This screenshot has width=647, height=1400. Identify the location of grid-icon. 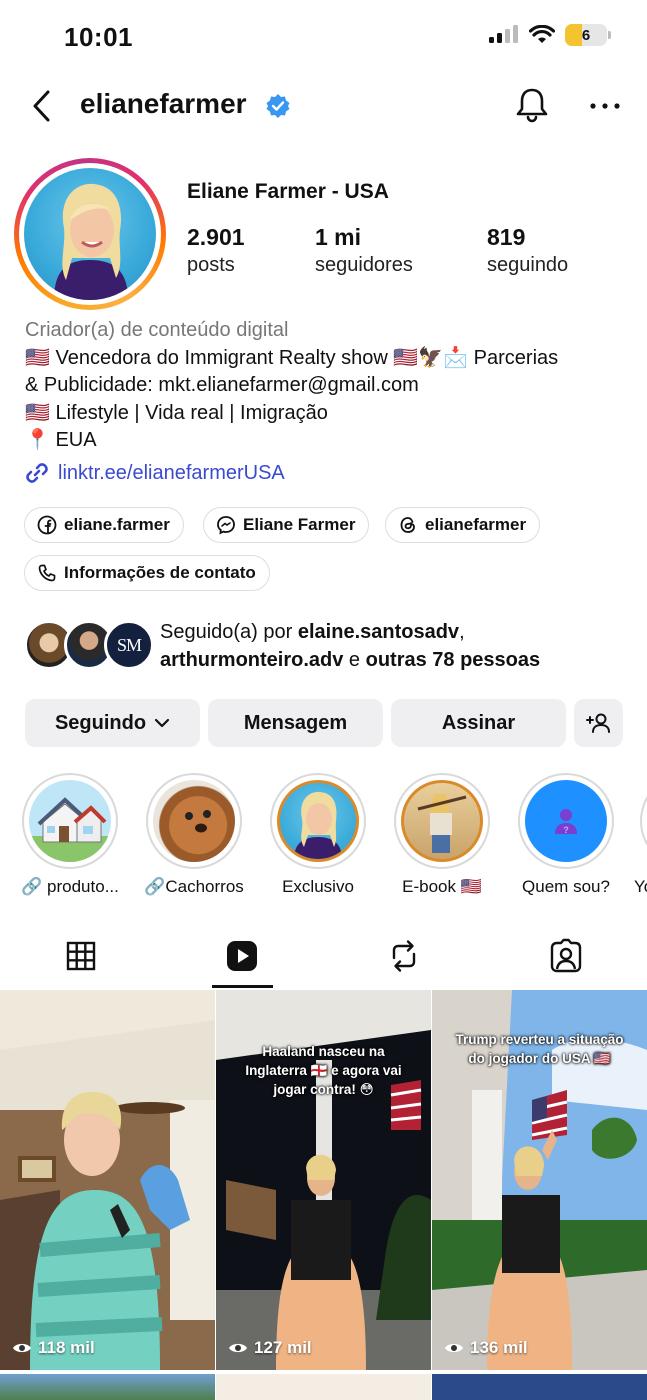
(81, 956).